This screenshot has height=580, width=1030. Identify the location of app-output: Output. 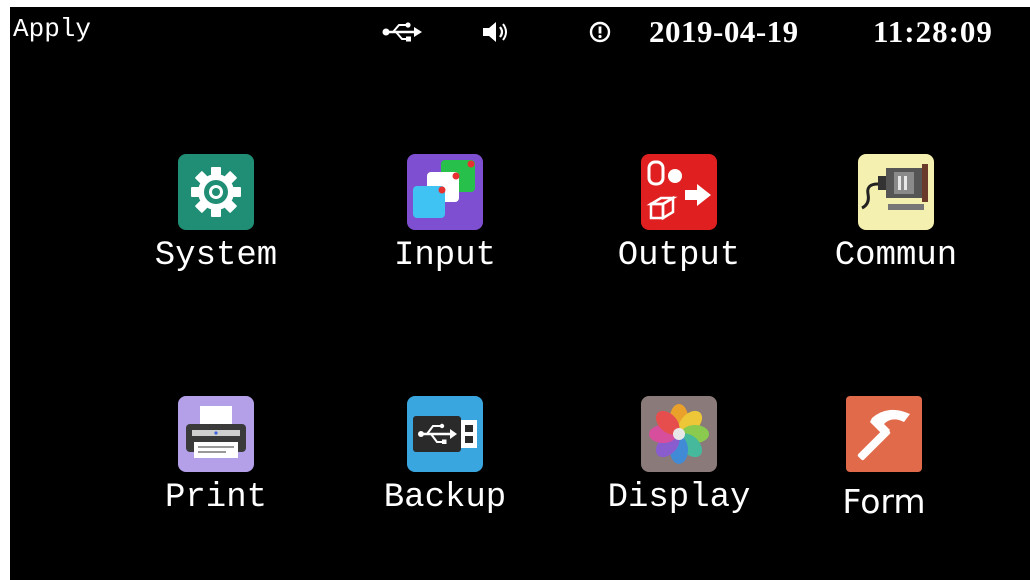
(679, 224).